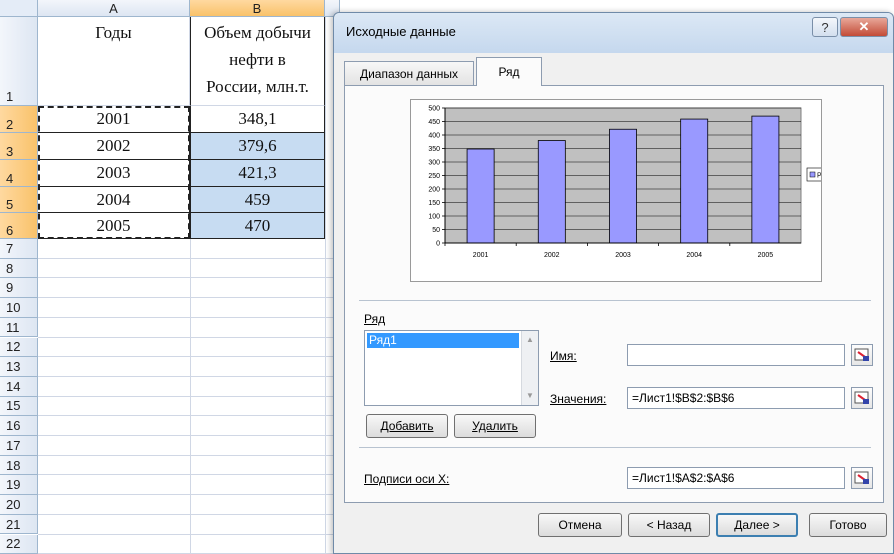 This screenshot has width=894, height=554. Describe the element at coordinates (812, 174) in the screenshot. I see `legend-swatch` at that location.